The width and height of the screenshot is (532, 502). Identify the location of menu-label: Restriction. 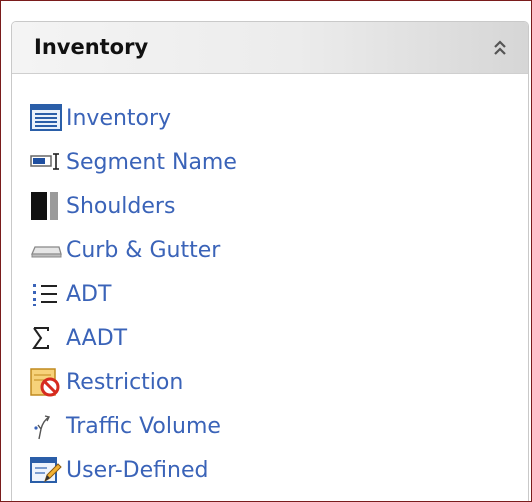
(125, 382).